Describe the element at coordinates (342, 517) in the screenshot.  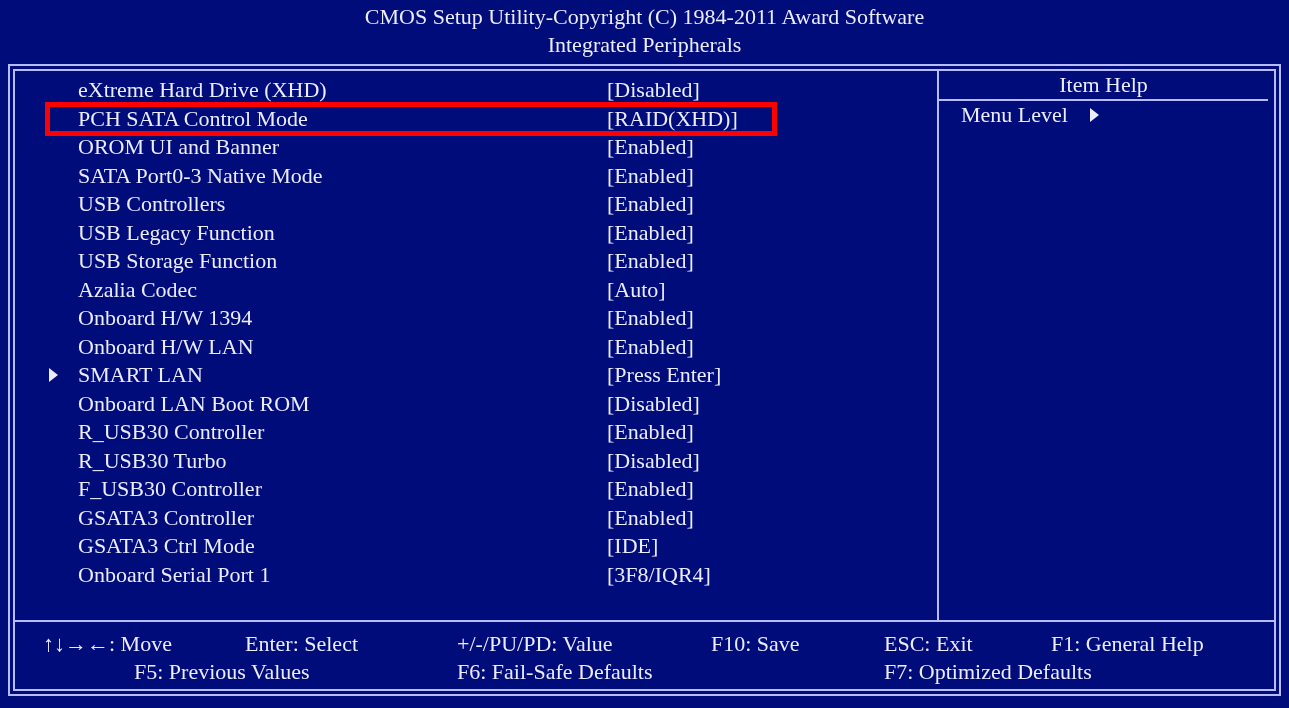
I see `setting-label: GSATA3 Controller` at that location.